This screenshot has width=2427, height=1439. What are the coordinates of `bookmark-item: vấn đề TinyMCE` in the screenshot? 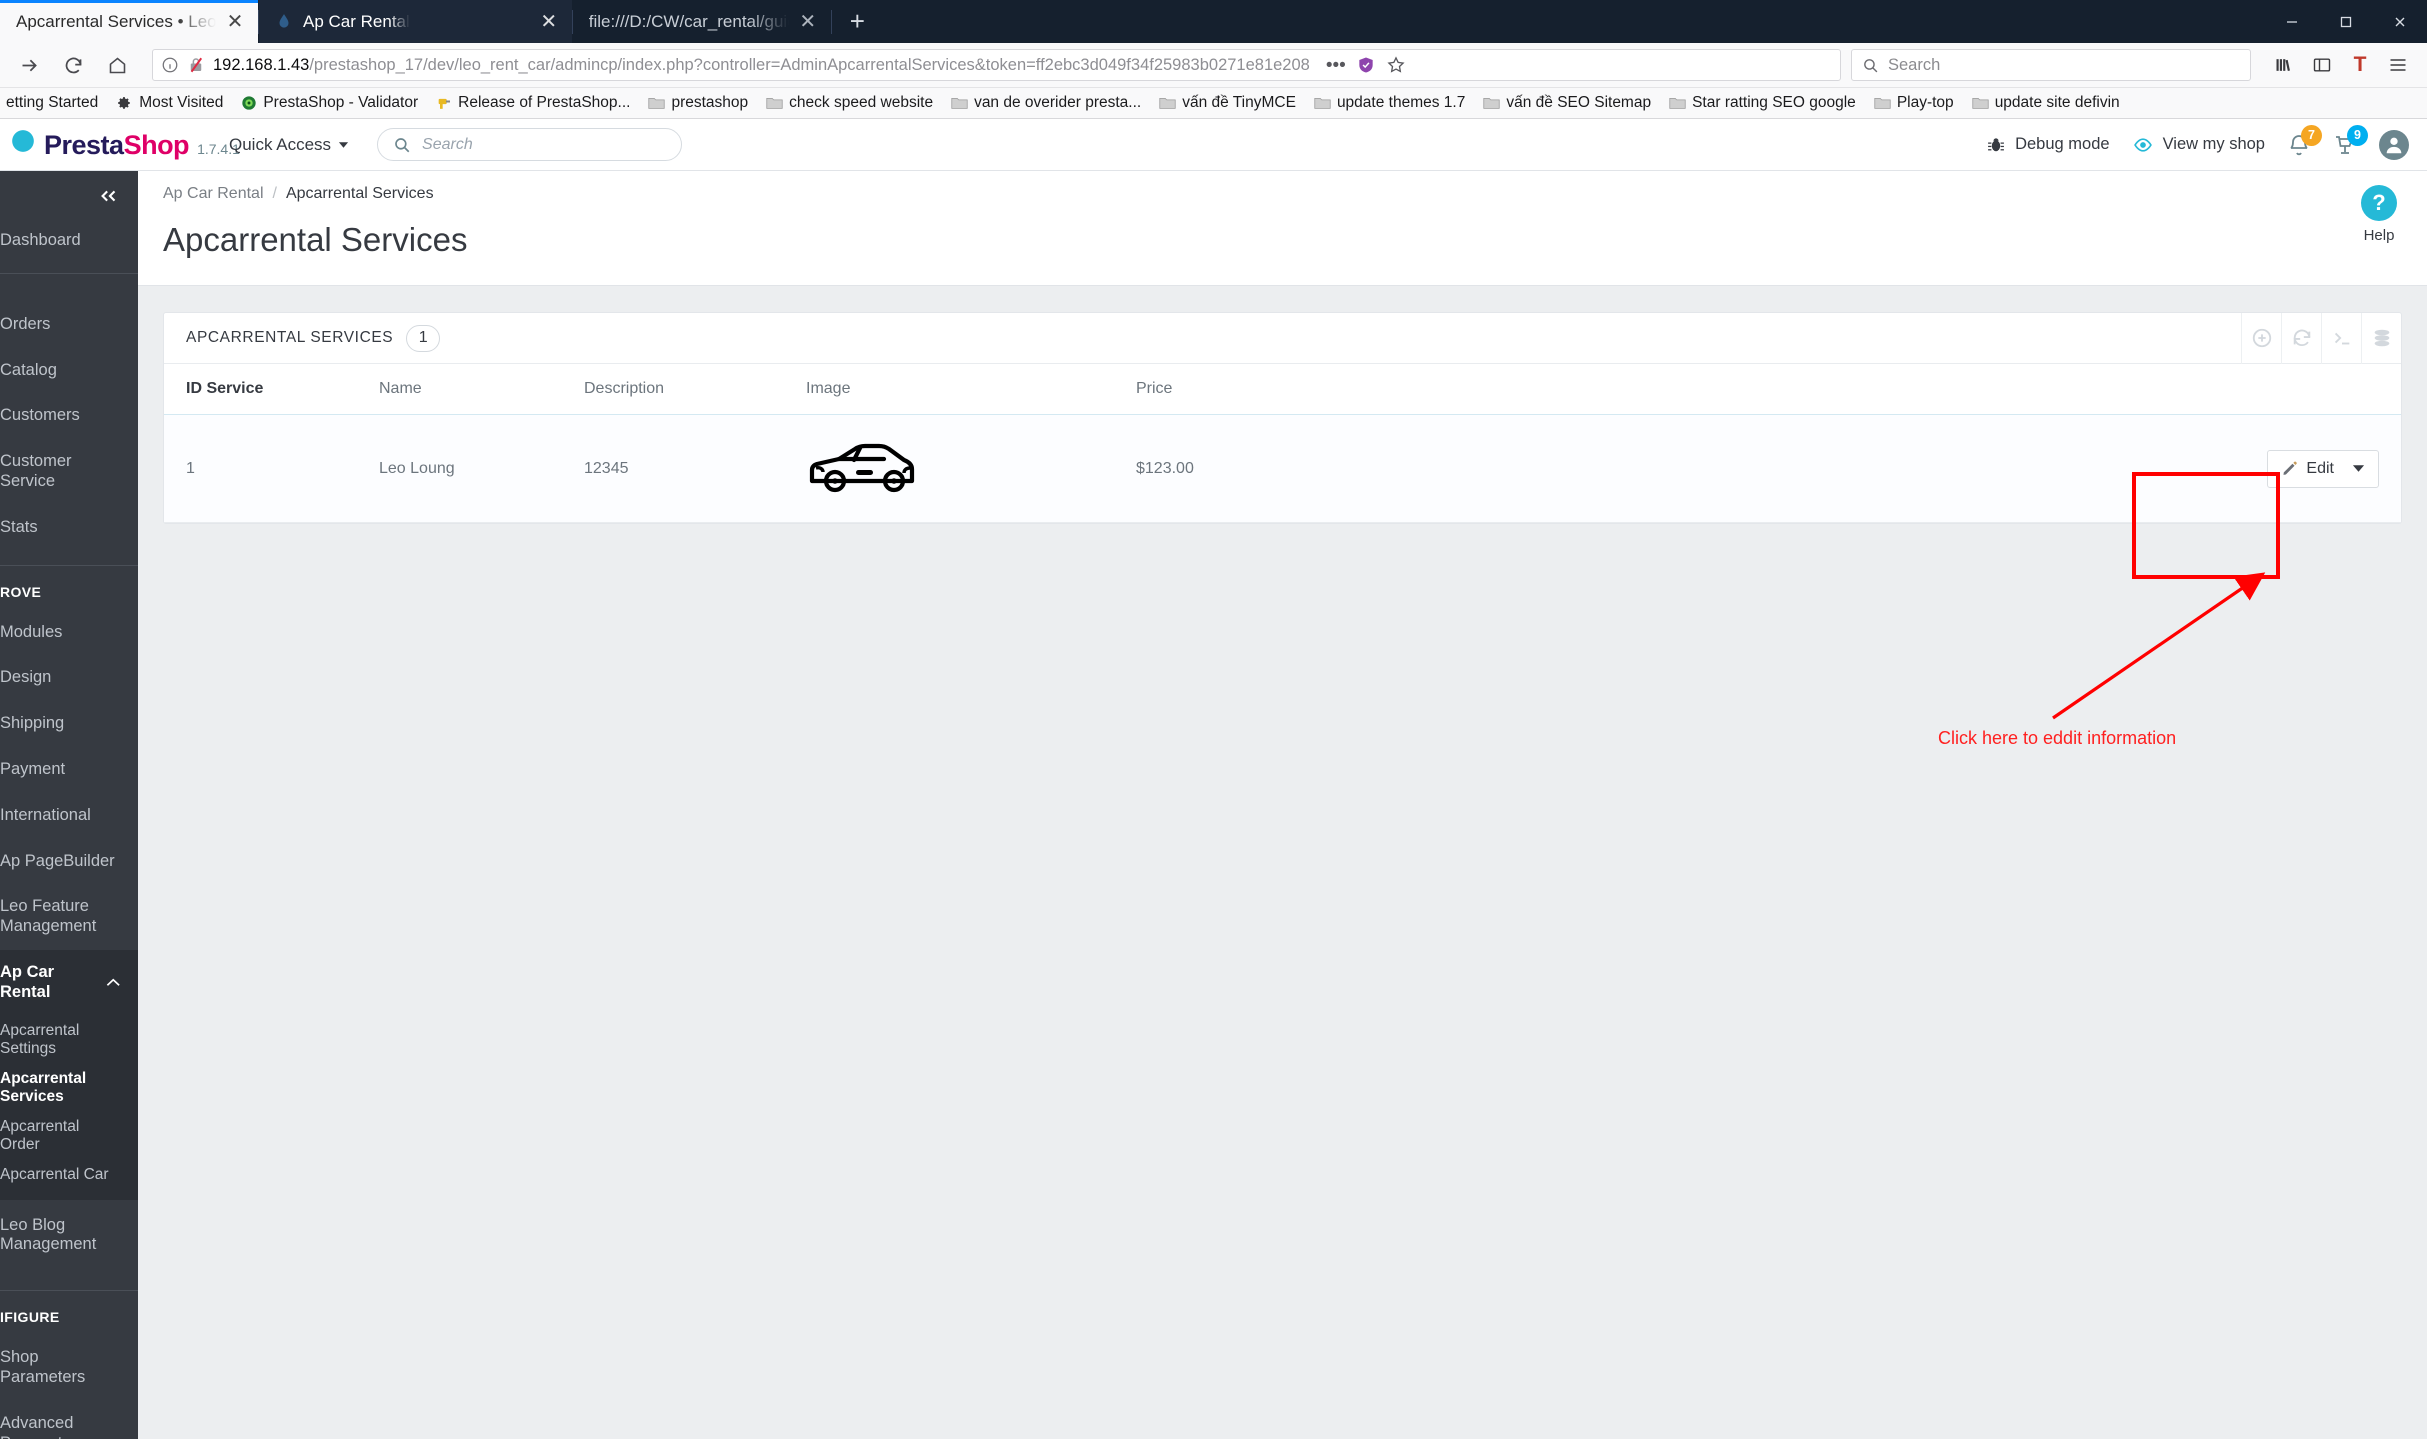 It's located at (1227, 103).